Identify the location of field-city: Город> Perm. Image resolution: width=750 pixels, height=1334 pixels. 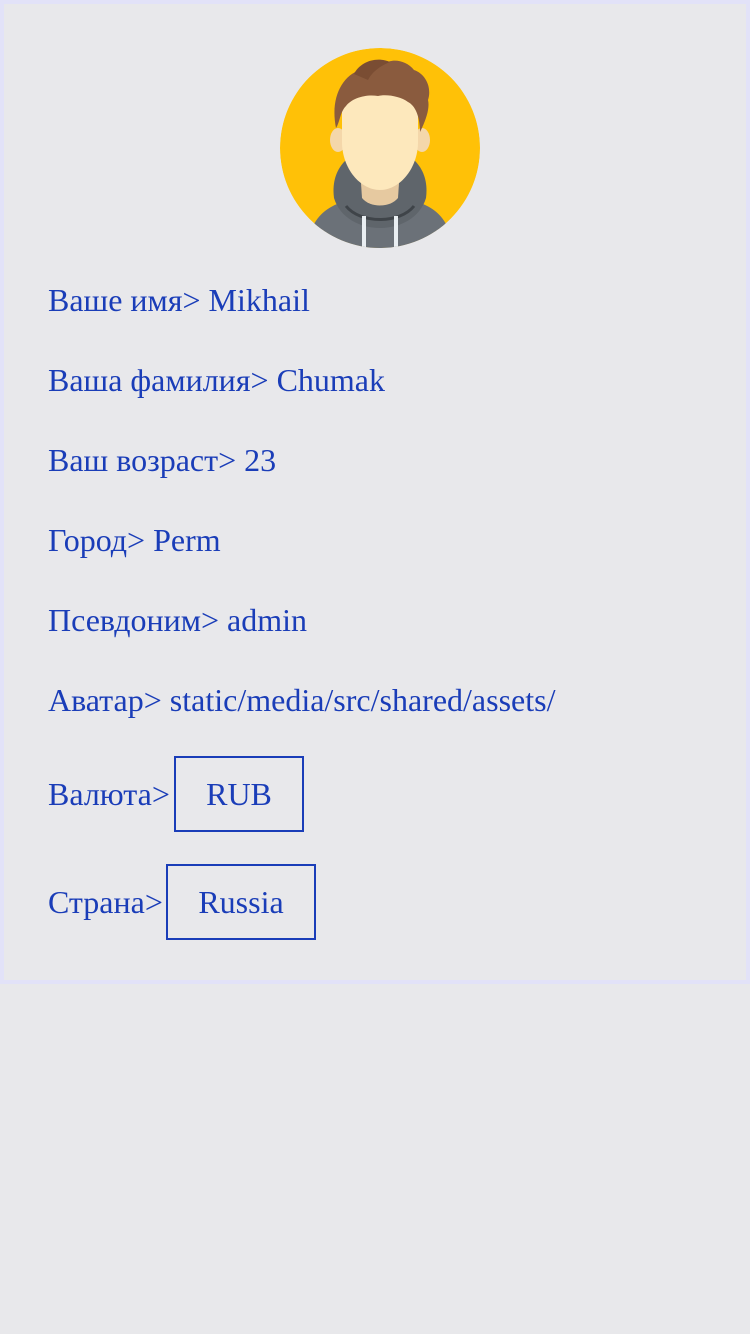
(134, 540).